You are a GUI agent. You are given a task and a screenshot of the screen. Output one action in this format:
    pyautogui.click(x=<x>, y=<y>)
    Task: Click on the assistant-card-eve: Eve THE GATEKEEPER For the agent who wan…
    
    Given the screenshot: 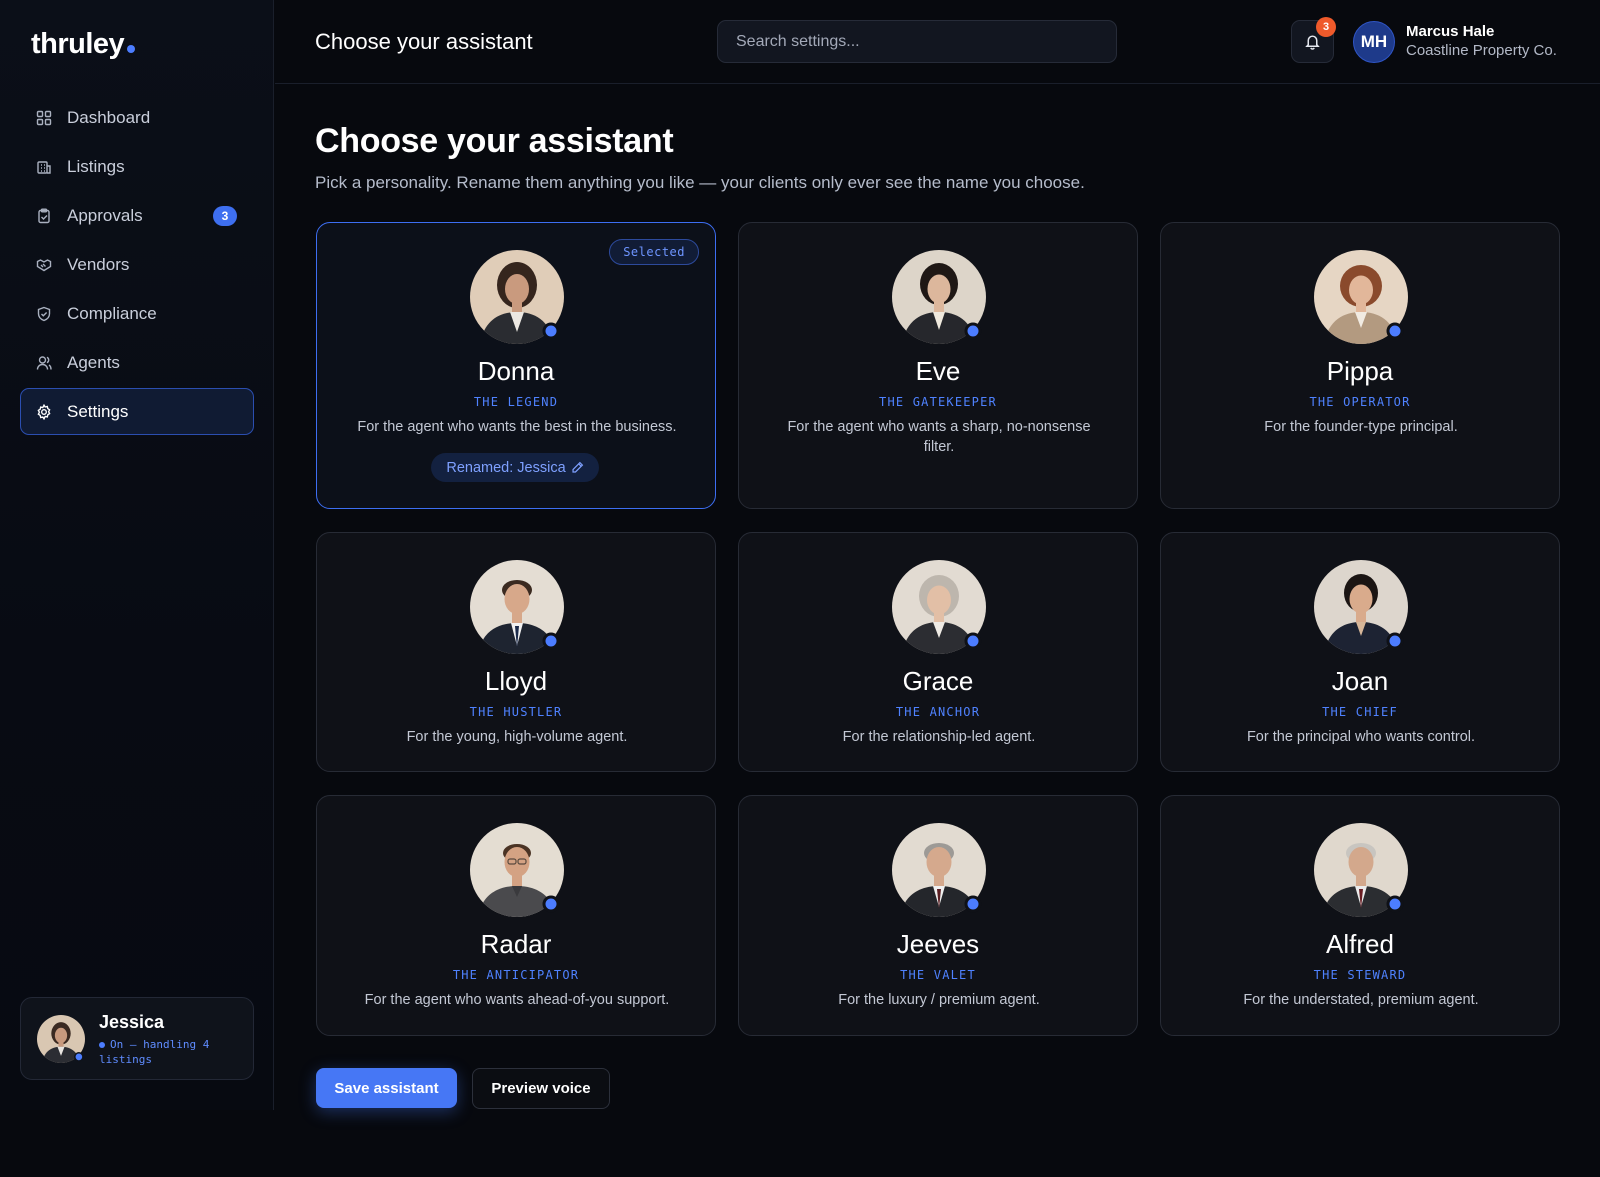 What is the action you would take?
    pyautogui.click(x=938, y=365)
    